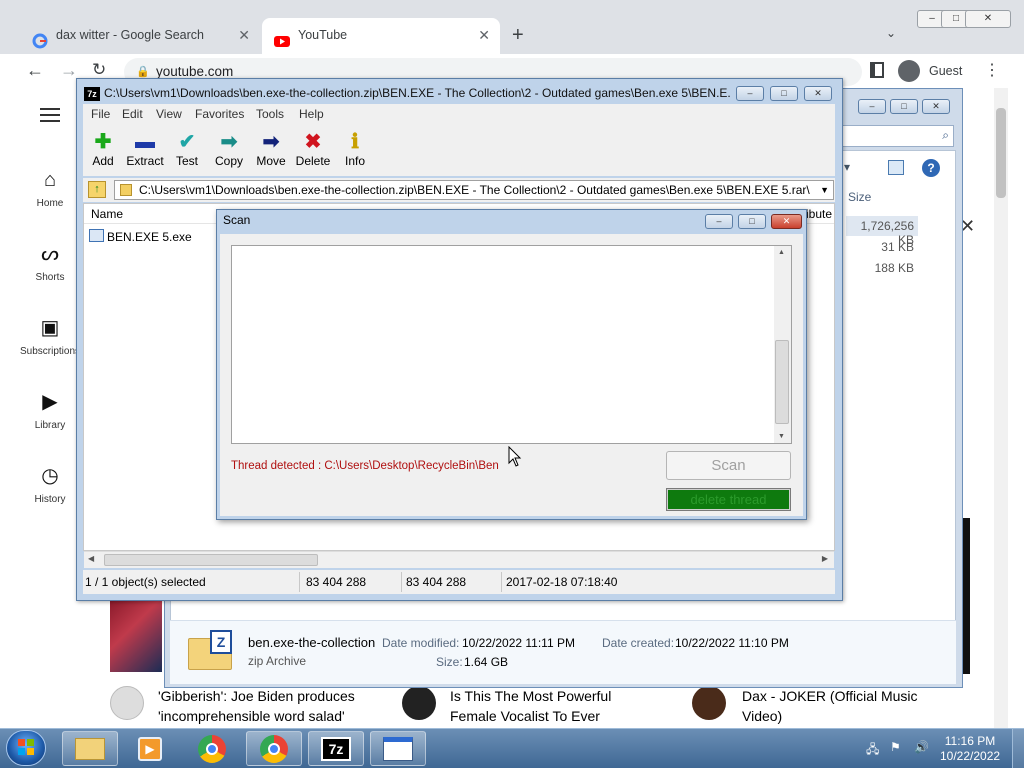 This screenshot has height=768, width=1024. Describe the element at coordinates (728, 499) in the screenshot. I see `delete-threat-button: delete thread` at that location.